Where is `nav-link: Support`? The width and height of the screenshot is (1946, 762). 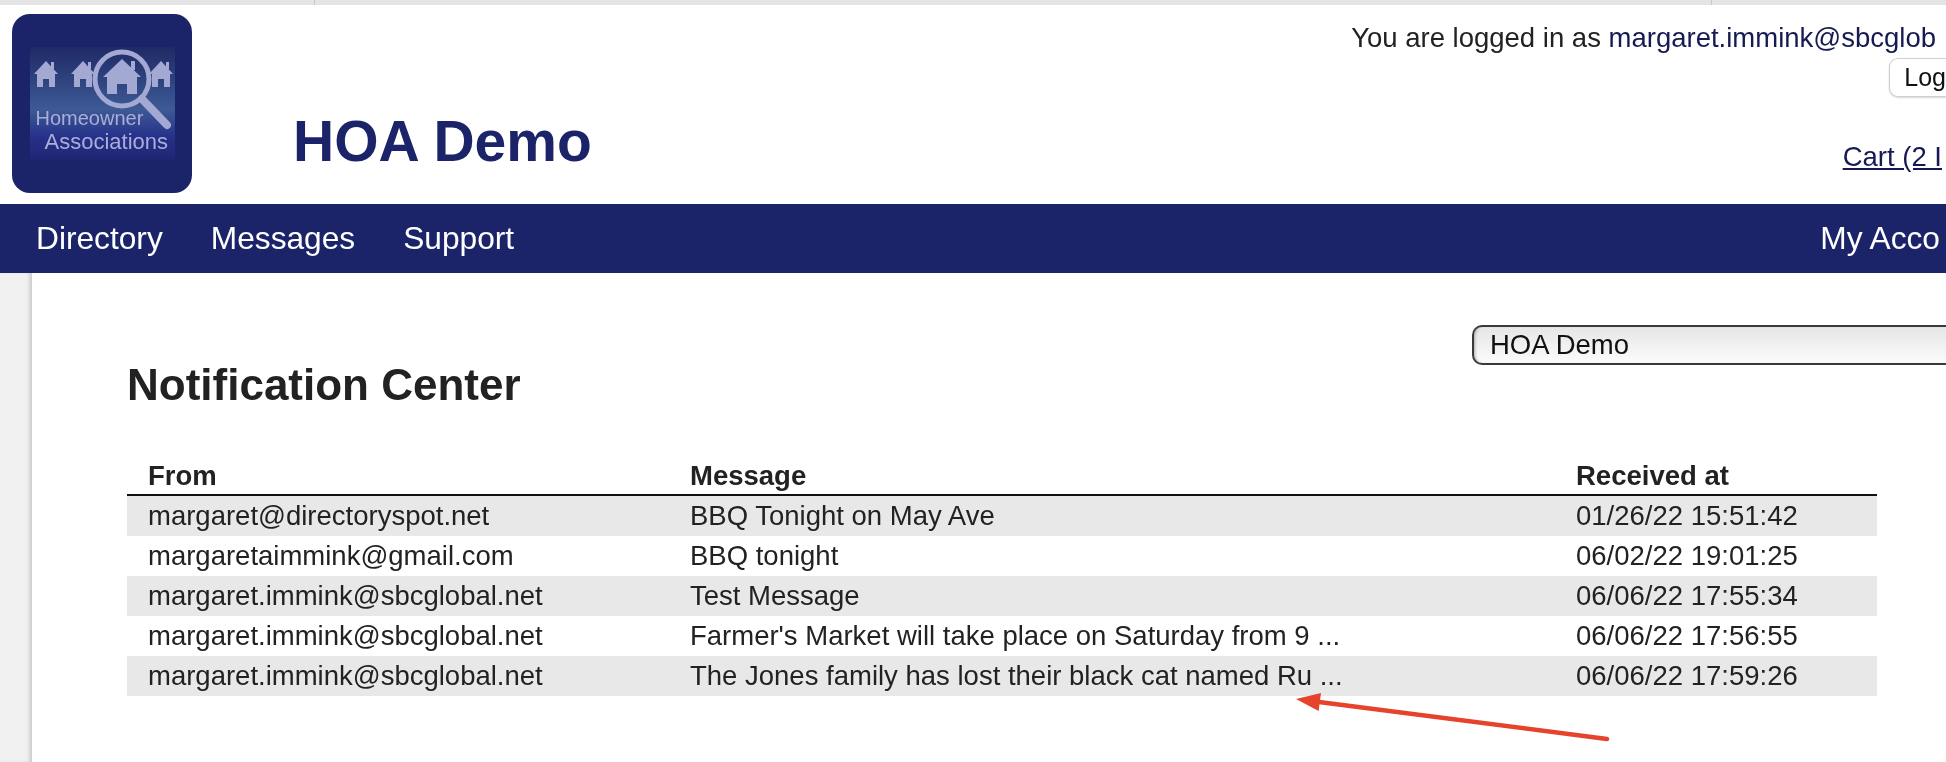
nav-link: Support is located at coordinates (459, 238).